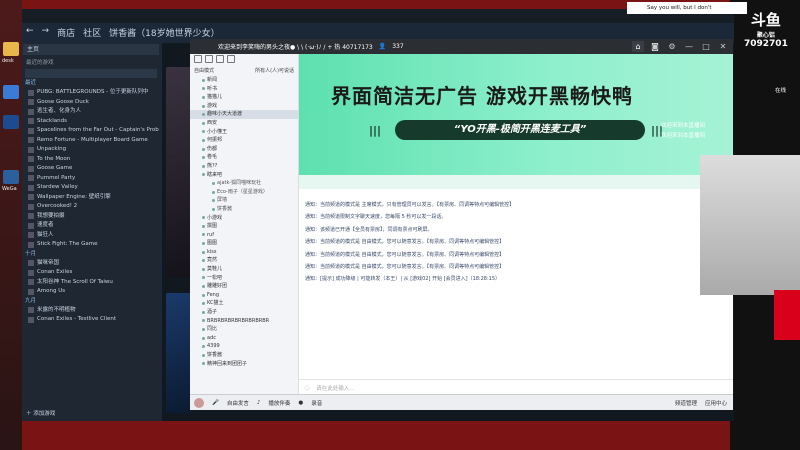 Image resolution: width=800 pixels, height=450 pixels. I want to click on forward-icon: →, so click(46, 32).